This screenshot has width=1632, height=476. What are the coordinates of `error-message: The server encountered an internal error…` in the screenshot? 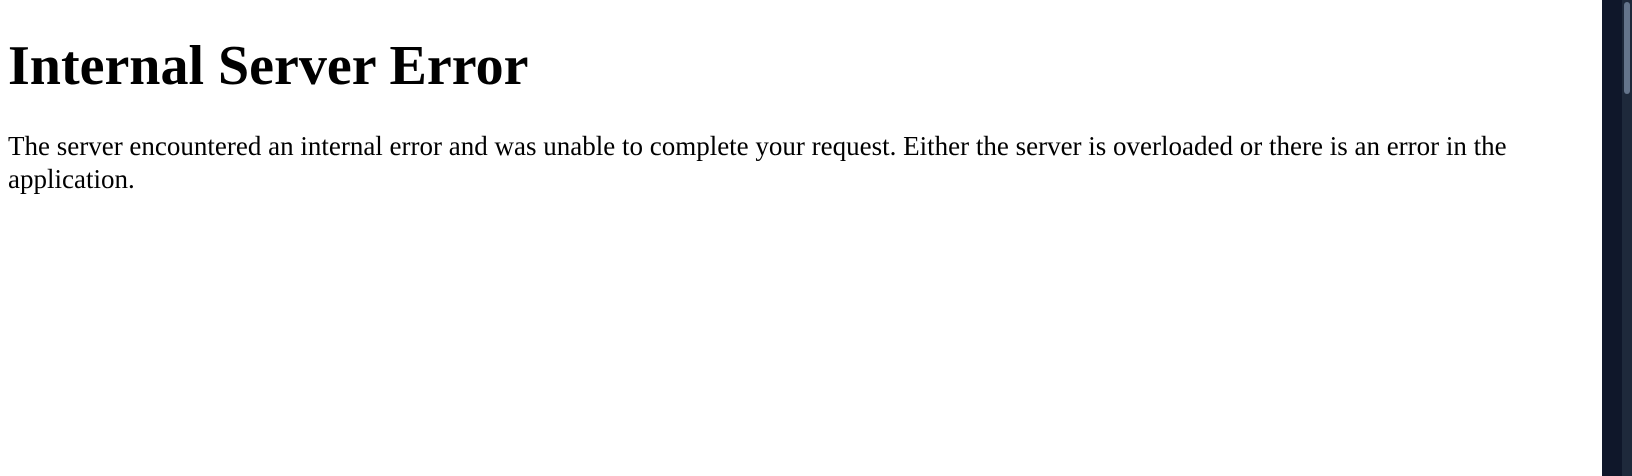 It's located at (757, 162).